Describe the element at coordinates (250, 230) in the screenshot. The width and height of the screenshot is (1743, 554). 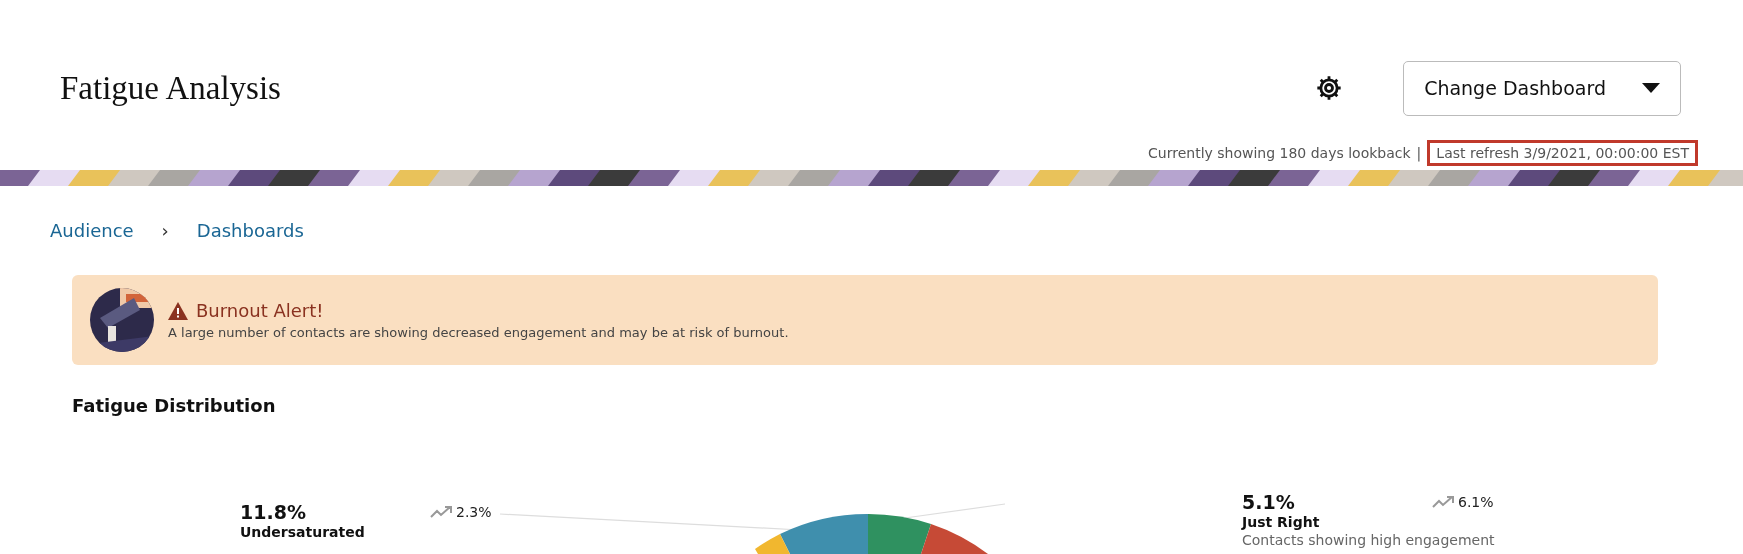
I see `breadcrumb-link: Dashboards` at that location.